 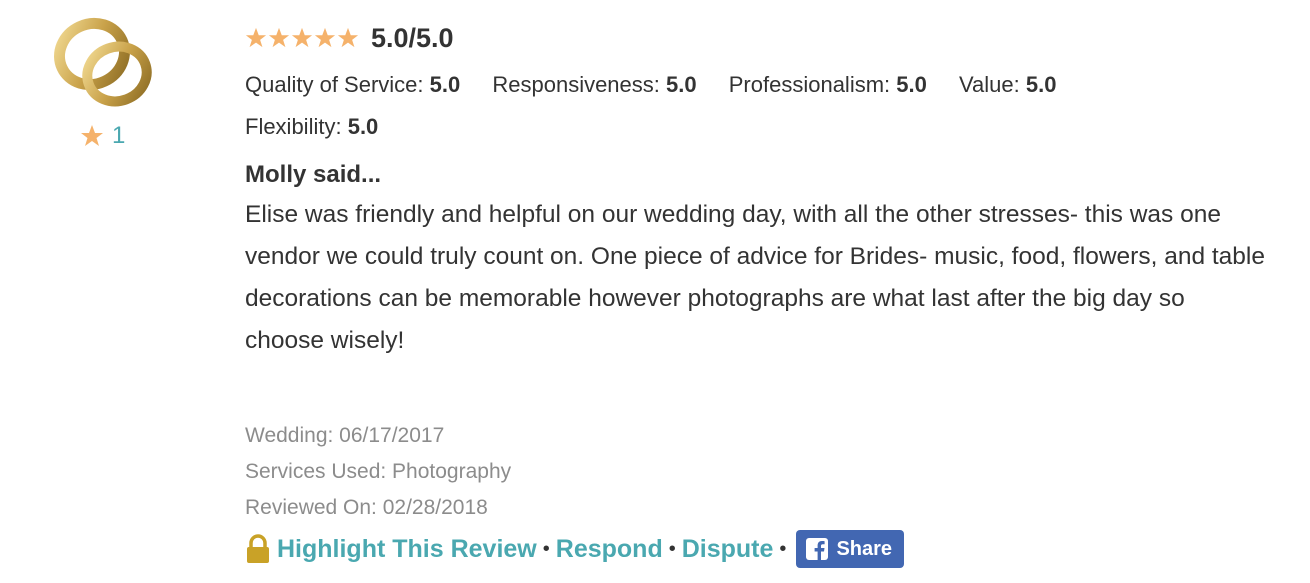 What do you see at coordinates (92, 135) in the screenshot?
I see `star-icon` at bounding box center [92, 135].